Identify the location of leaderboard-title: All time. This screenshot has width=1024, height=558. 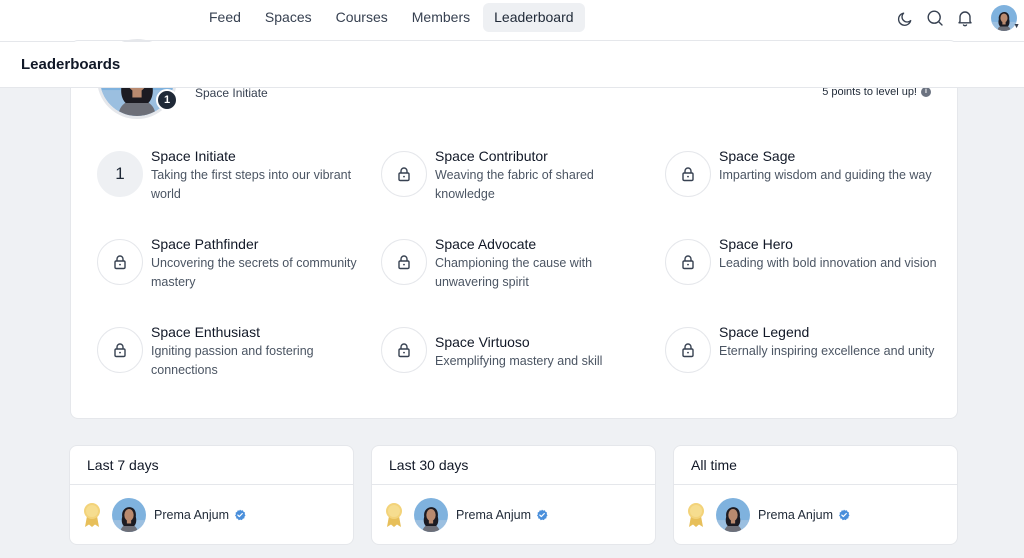
(714, 465).